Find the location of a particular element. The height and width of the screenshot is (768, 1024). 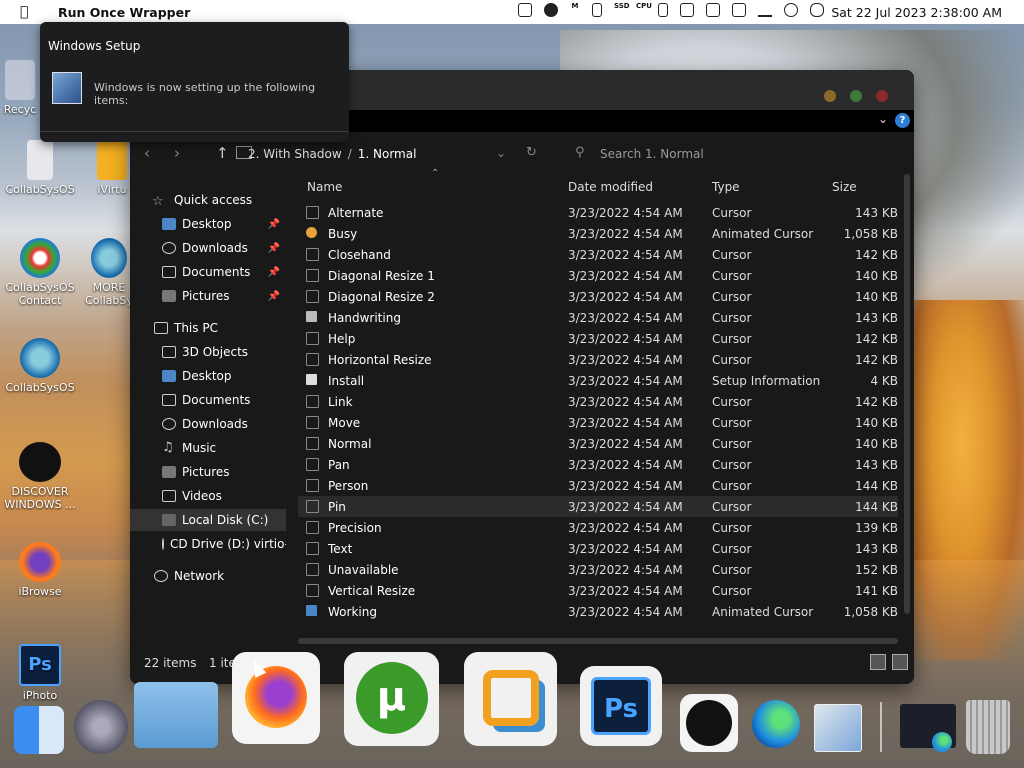

nav-item-cd-drive: CD Drive (D:) virtio- is located at coordinates (209, 544).